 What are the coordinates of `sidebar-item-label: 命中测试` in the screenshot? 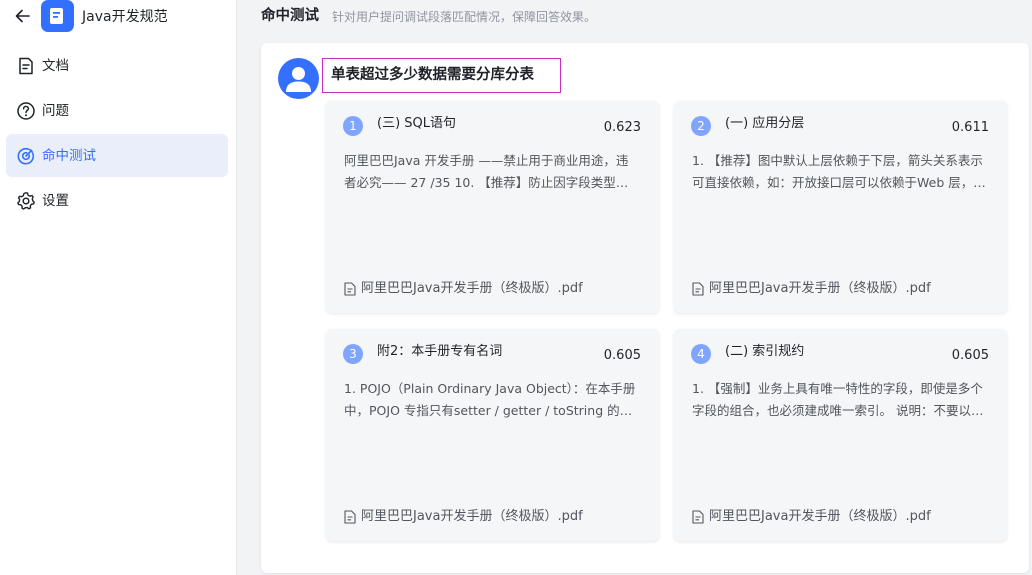 It's located at (69, 156).